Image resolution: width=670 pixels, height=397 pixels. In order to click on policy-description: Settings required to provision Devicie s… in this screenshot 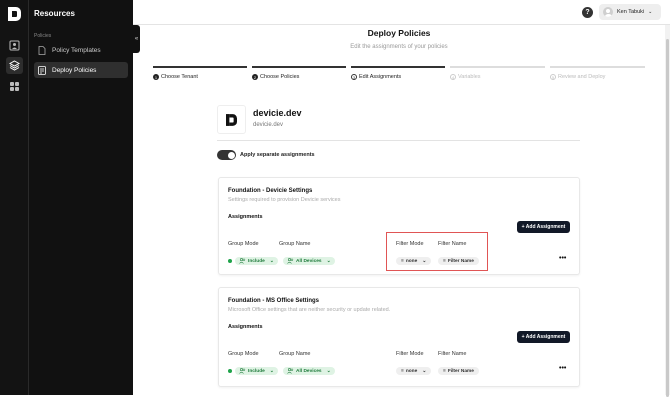, I will do `click(284, 200)`.